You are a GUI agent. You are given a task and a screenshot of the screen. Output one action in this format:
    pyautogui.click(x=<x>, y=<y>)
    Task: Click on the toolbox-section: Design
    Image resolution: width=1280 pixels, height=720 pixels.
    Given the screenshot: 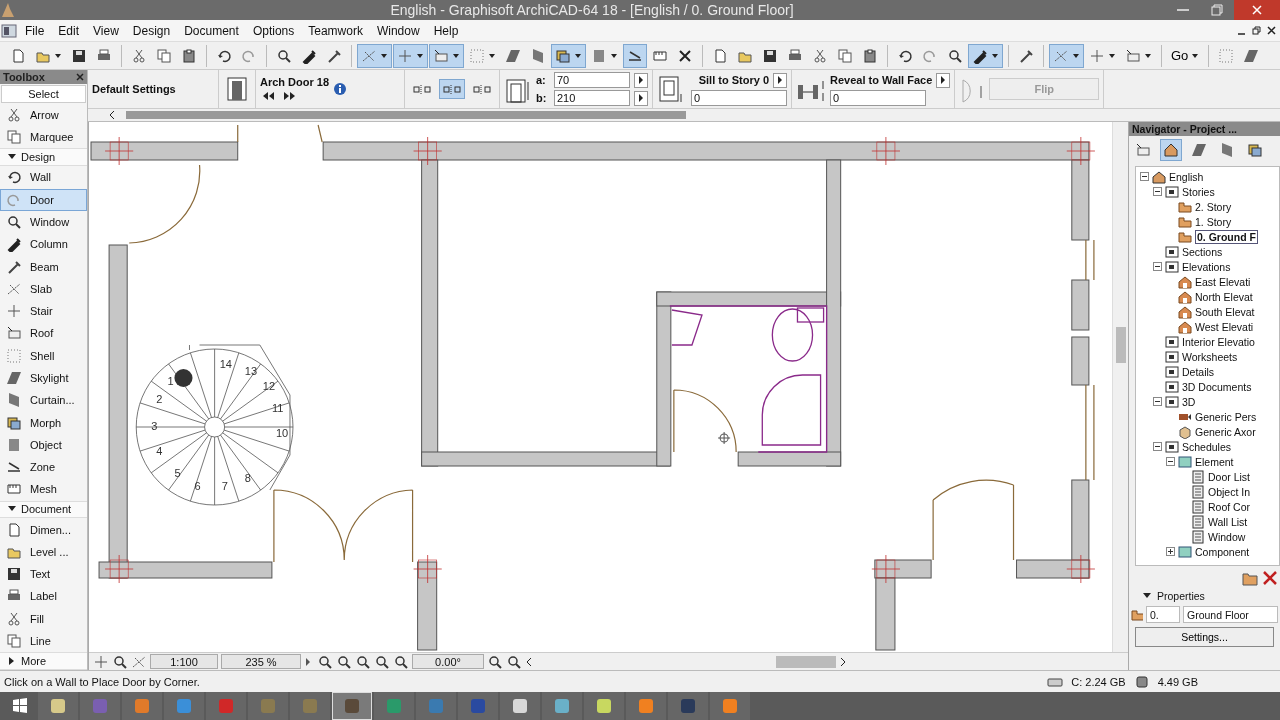 What is the action you would take?
    pyautogui.click(x=43, y=157)
    